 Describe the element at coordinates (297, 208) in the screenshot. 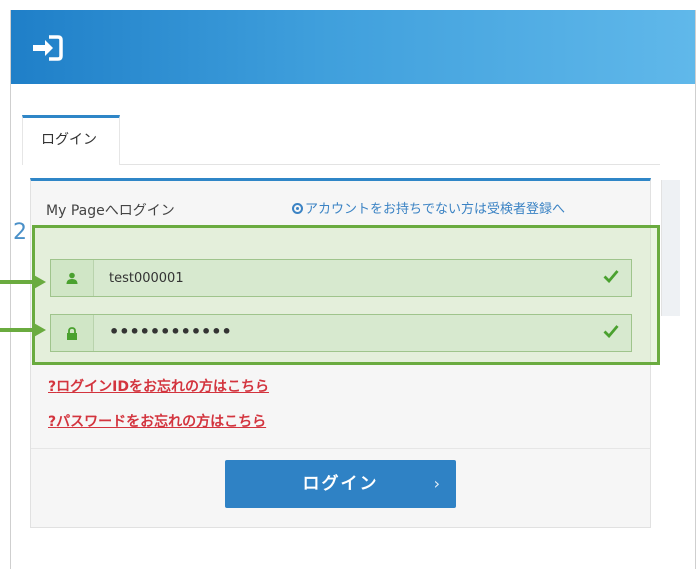

I see `circle-arrow-icon` at that location.